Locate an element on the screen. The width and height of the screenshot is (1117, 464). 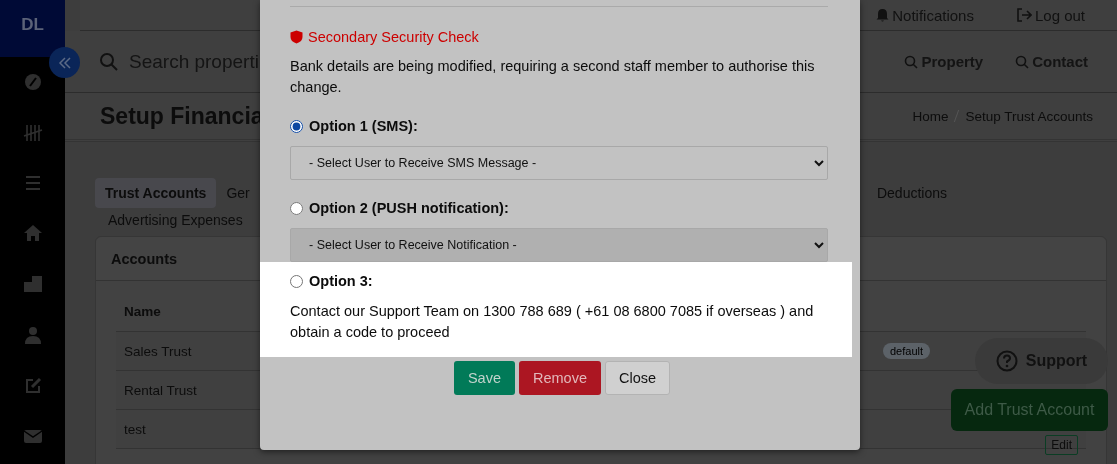
shield-icon is located at coordinates (296, 37).